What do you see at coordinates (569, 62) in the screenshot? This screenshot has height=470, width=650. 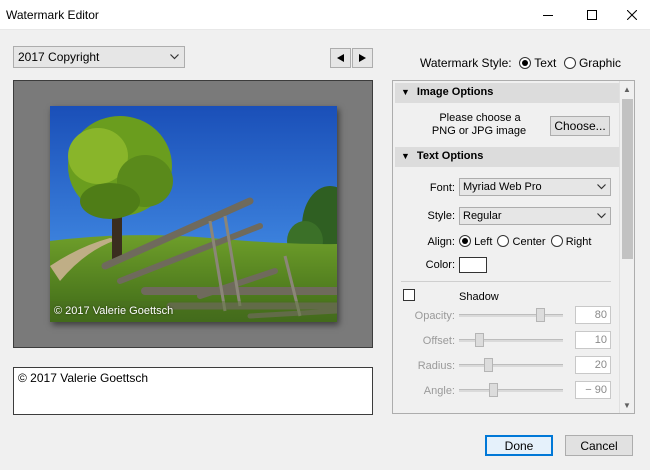 I see `style-graphic-radio` at bounding box center [569, 62].